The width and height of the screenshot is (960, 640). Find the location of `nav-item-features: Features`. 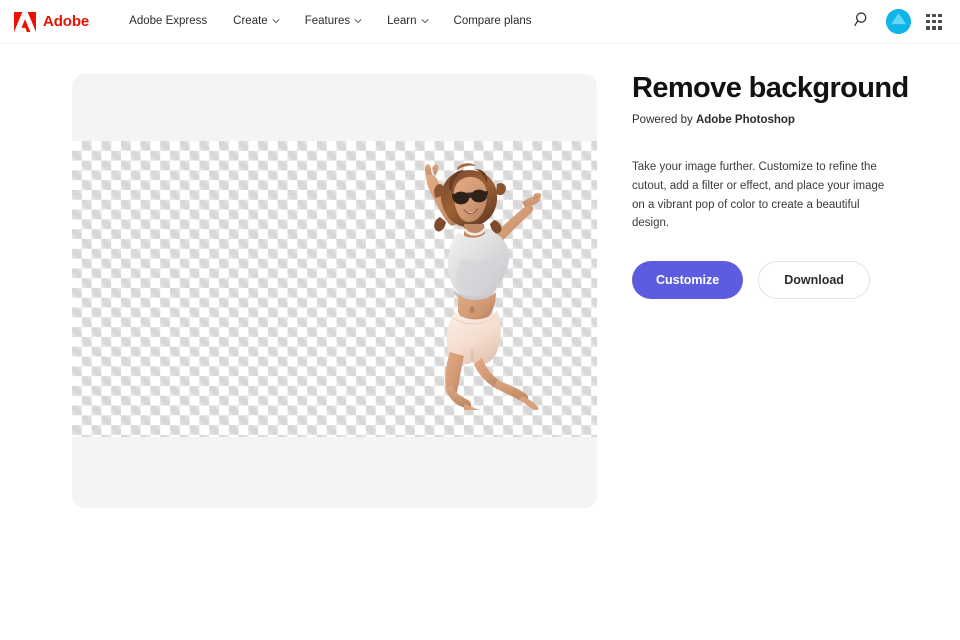

nav-item-features: Features is located at coordinates (333, 22).